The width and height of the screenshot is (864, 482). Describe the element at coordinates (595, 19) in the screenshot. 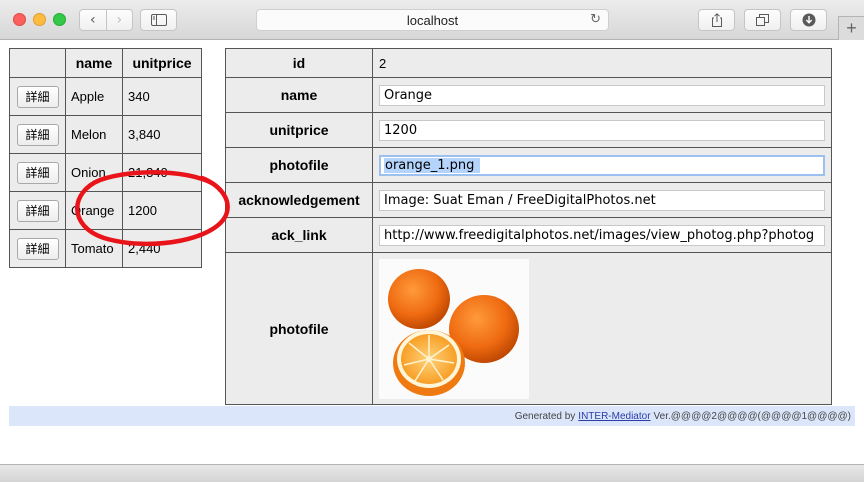

I see `reload-icon: ↻` at that location.